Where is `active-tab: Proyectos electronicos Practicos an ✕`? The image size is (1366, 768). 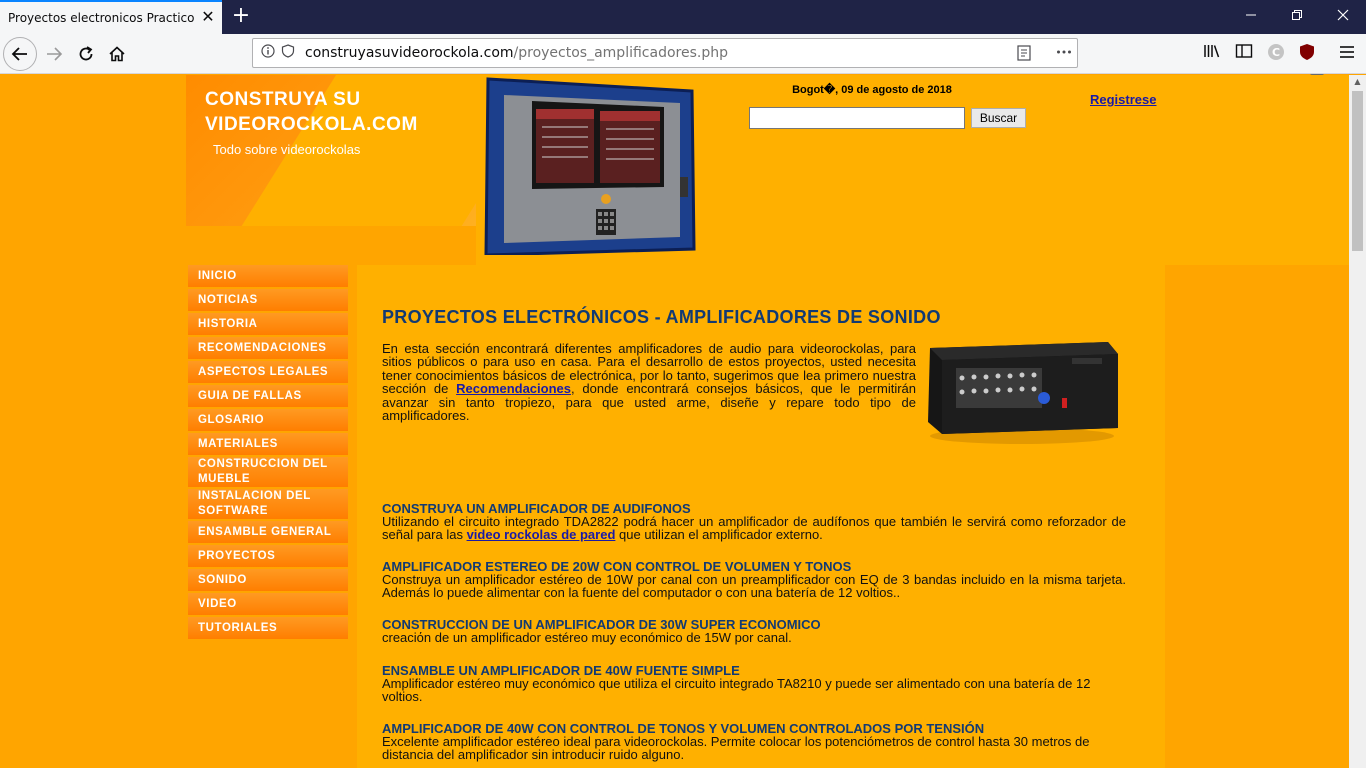 active-tab: Proyectos electronicos Practicos an ✕ is located at coordinates (111, 17).